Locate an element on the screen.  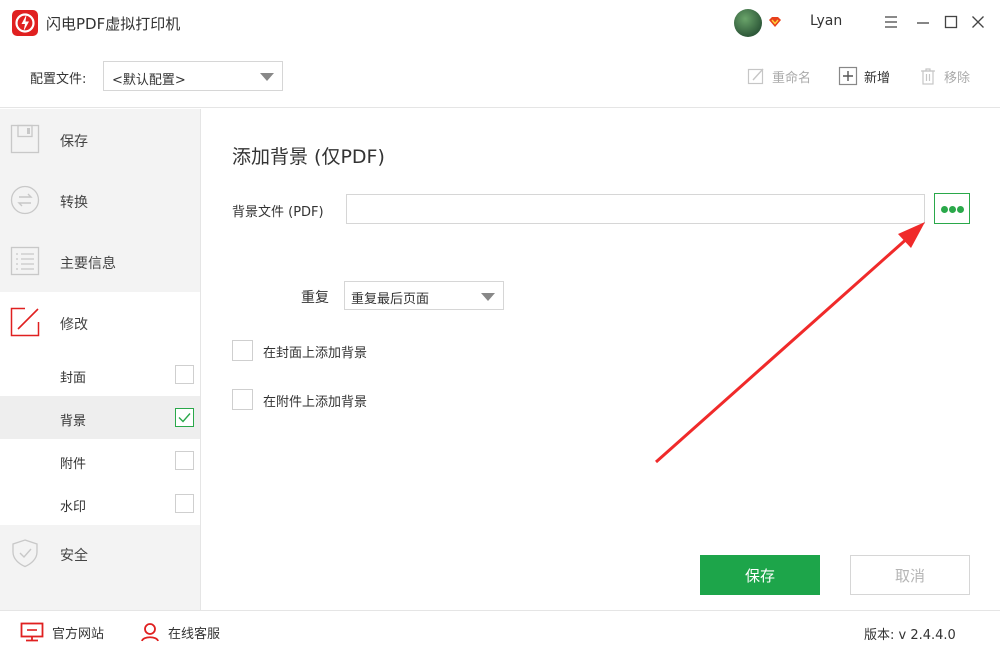
sidebar-subitem-attachment: 附件 is located at coordinates (100, 460).